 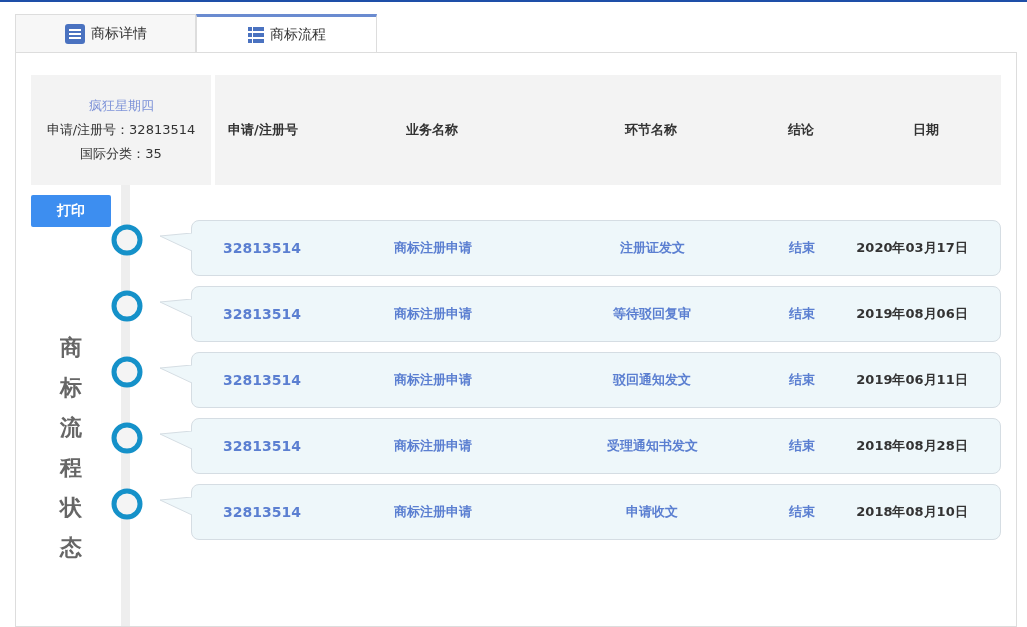 I want to click on column-header: 申请/注册号, so click(x=263, y=130).